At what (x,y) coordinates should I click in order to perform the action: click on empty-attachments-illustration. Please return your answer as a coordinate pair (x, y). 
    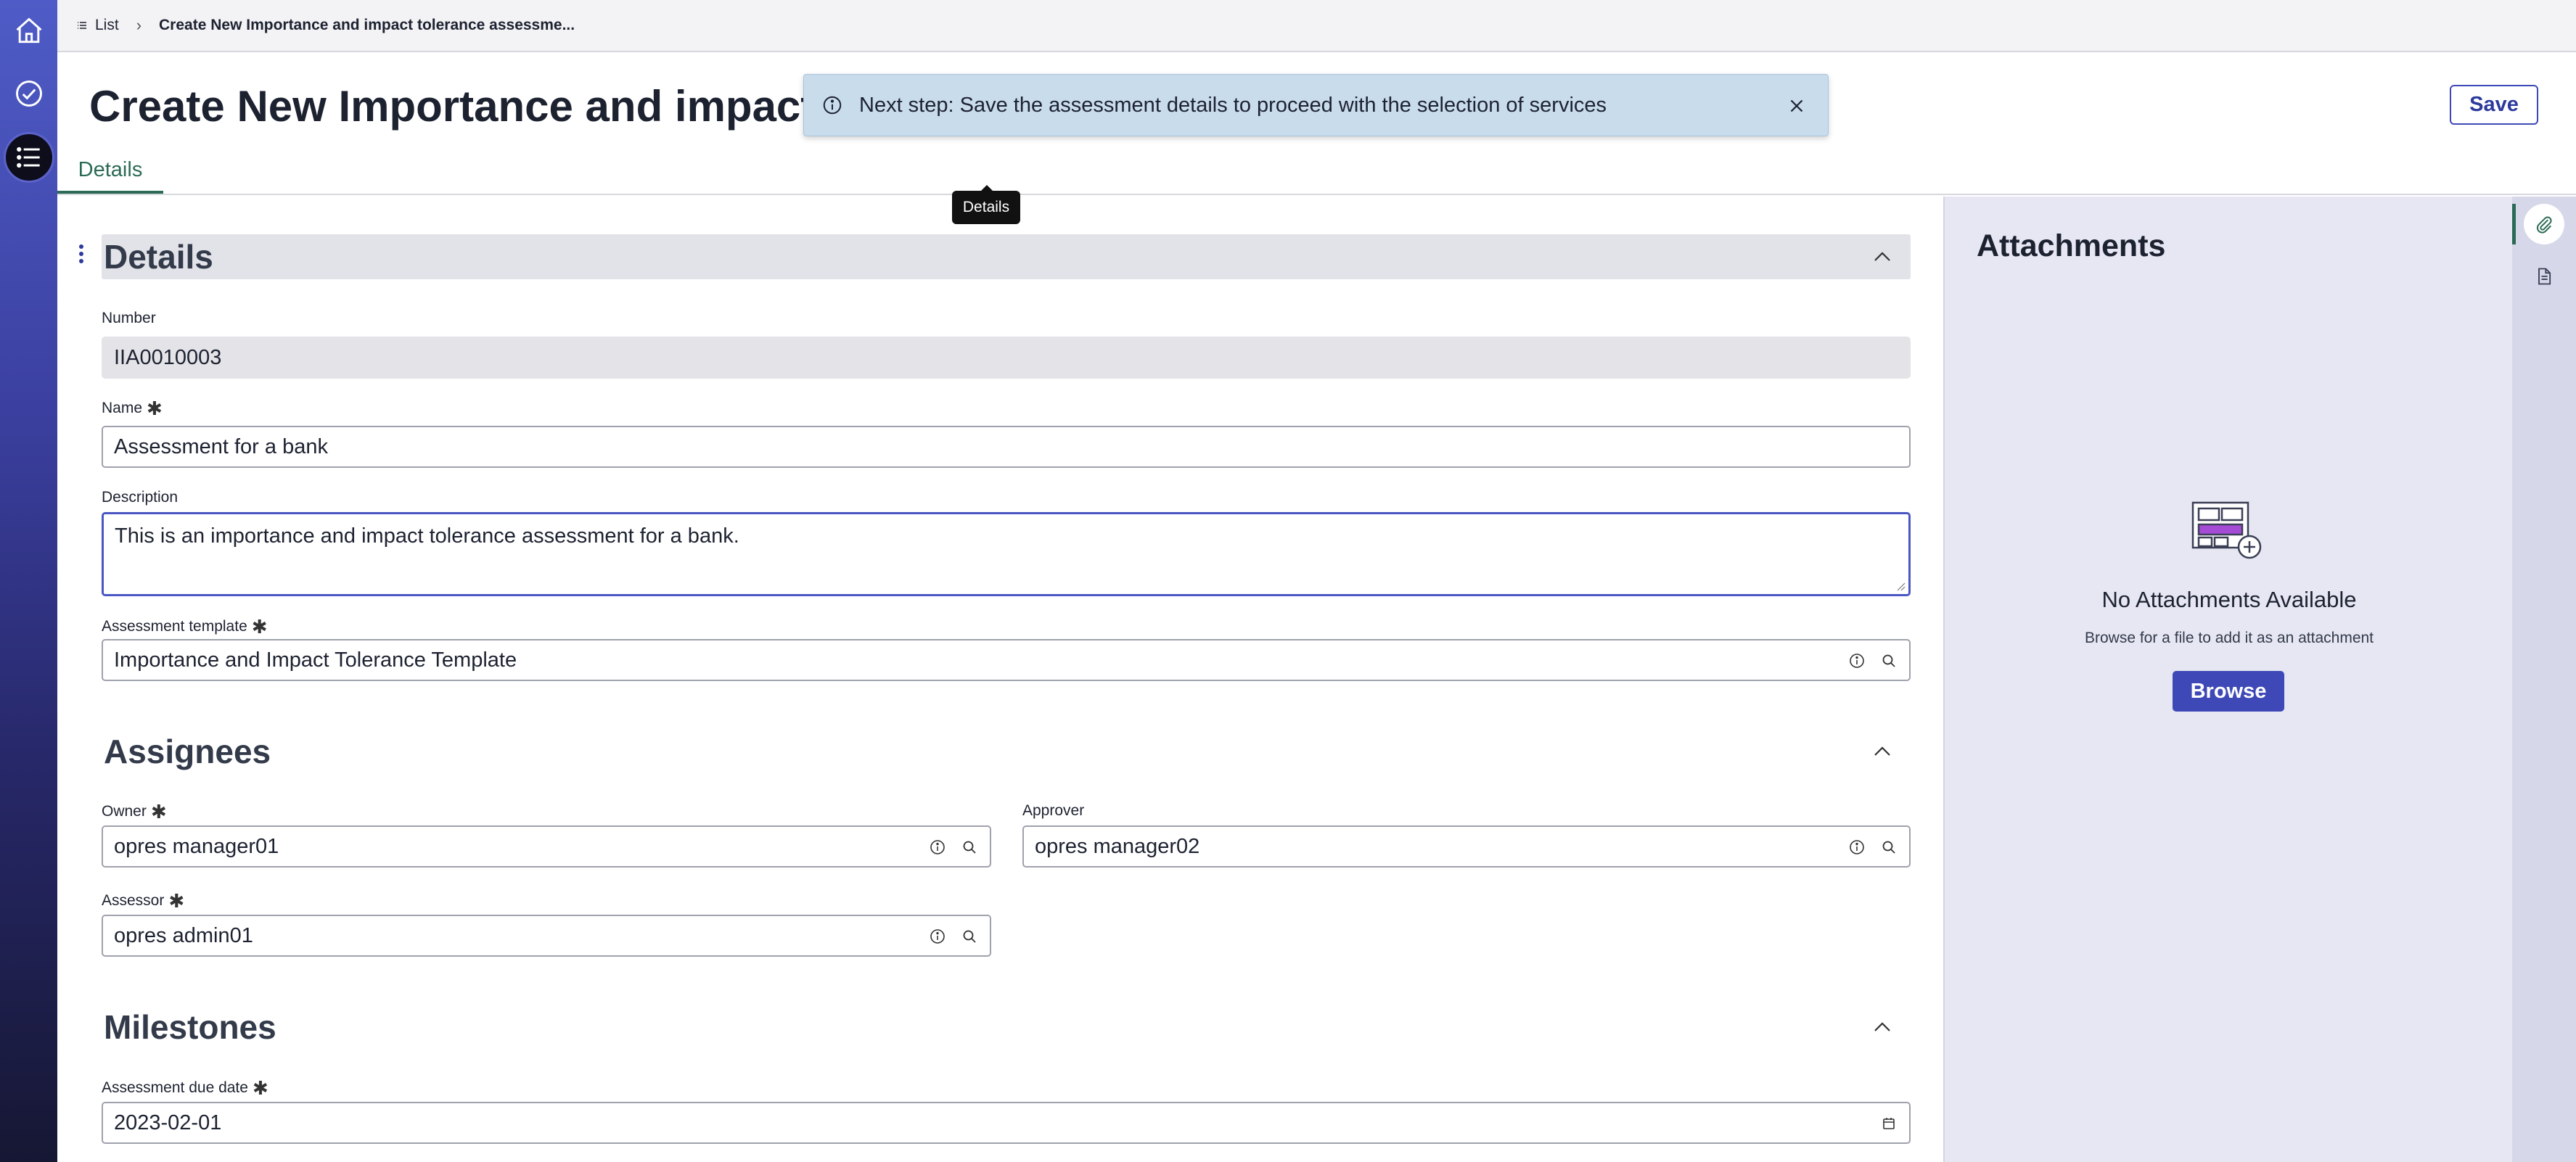
    Looking at the image, I should click on (2226, 530).